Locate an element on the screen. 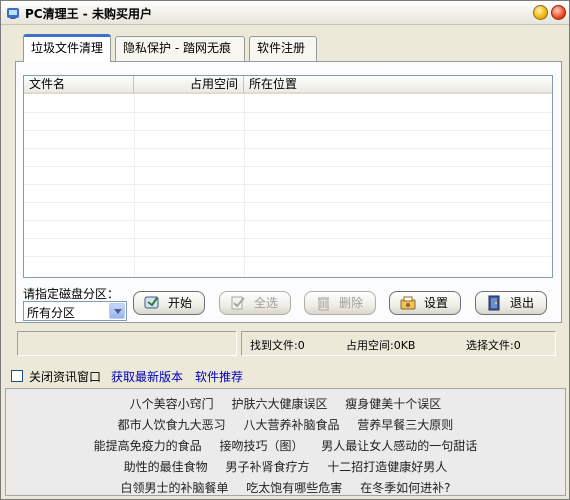 This screenshot has height=500, width=570. found-files-count: 找到文件:0 is located at coordinates (277, 345).